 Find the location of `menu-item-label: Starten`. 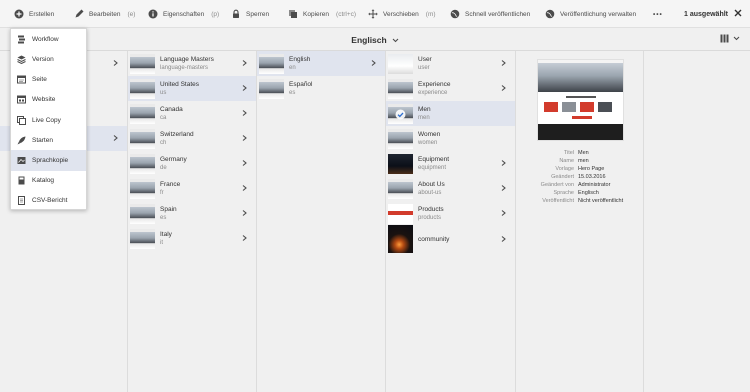

menu-item-label: Starten is located at coordinates (42, 140).